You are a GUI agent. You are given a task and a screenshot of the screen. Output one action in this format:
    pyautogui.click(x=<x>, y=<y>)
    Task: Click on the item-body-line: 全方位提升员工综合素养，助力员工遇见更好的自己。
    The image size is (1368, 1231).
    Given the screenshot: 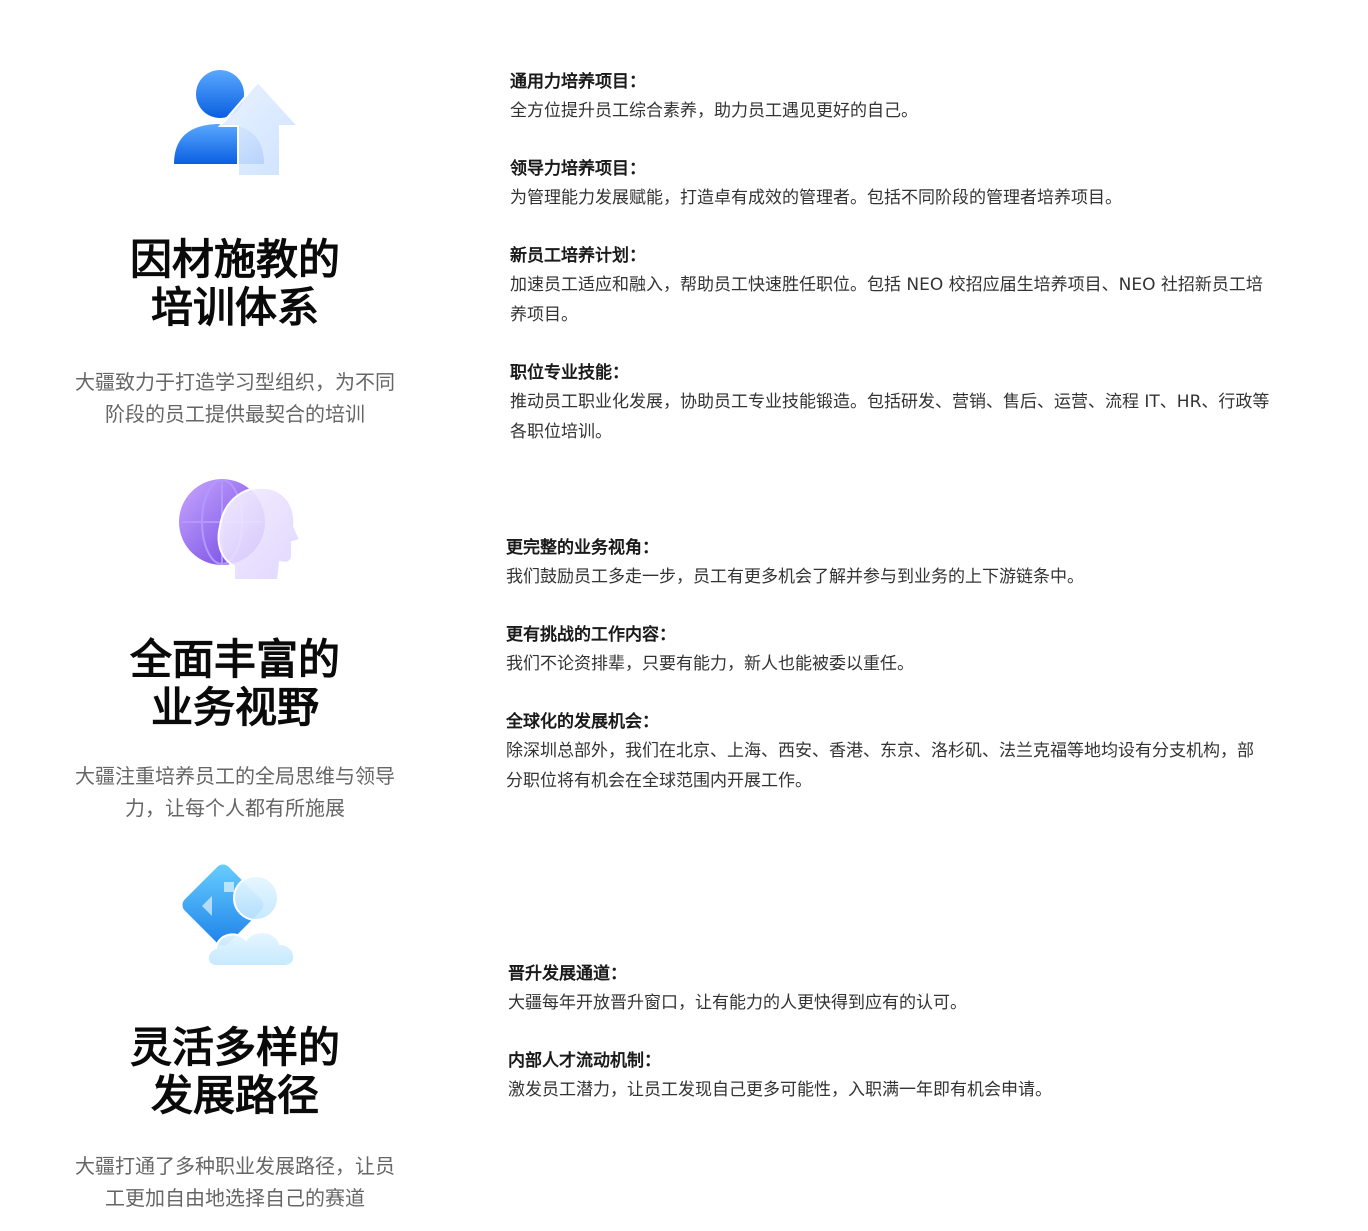 What is the action you would take?
    pyautogui.click(x=714, y=111)
    